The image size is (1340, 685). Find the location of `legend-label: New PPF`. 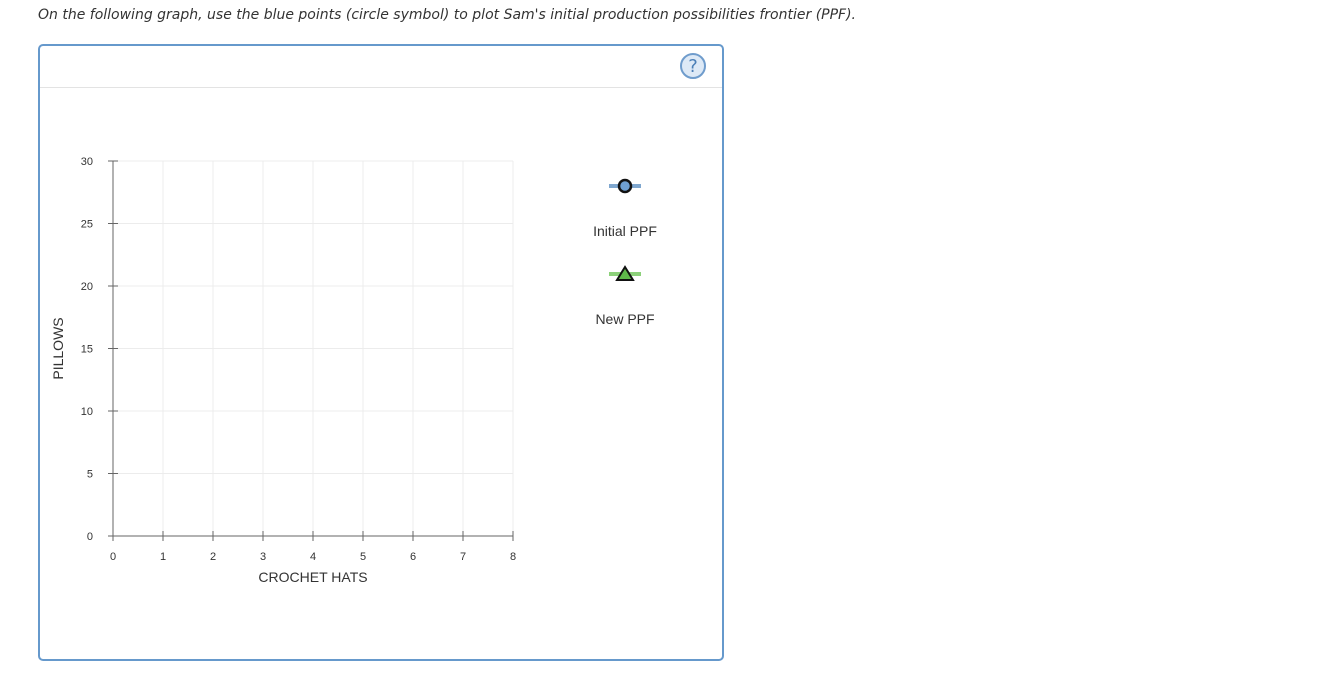

legend-label: New PPF is located at coordinates (624, 319).